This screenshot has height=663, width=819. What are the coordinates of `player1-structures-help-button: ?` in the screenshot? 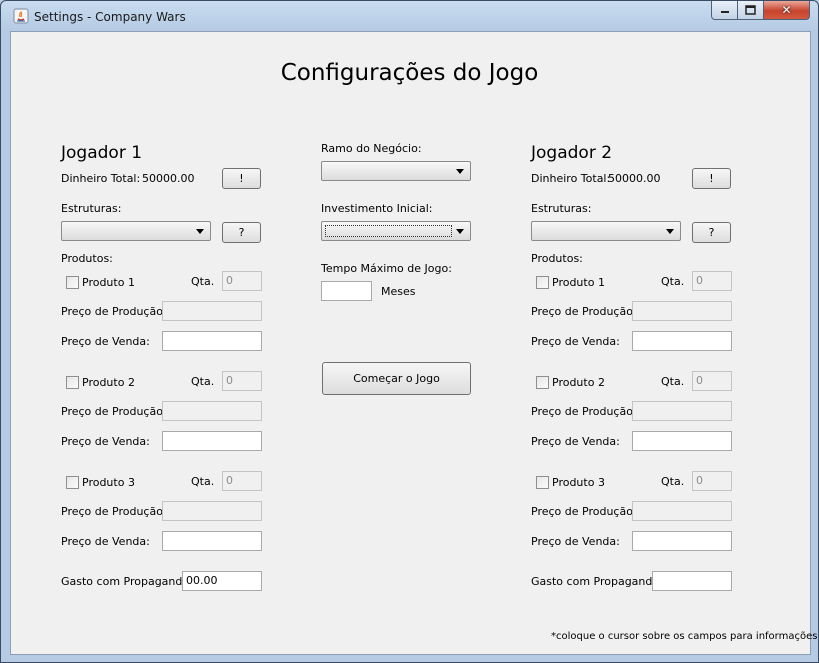 It's located at (241, 232).